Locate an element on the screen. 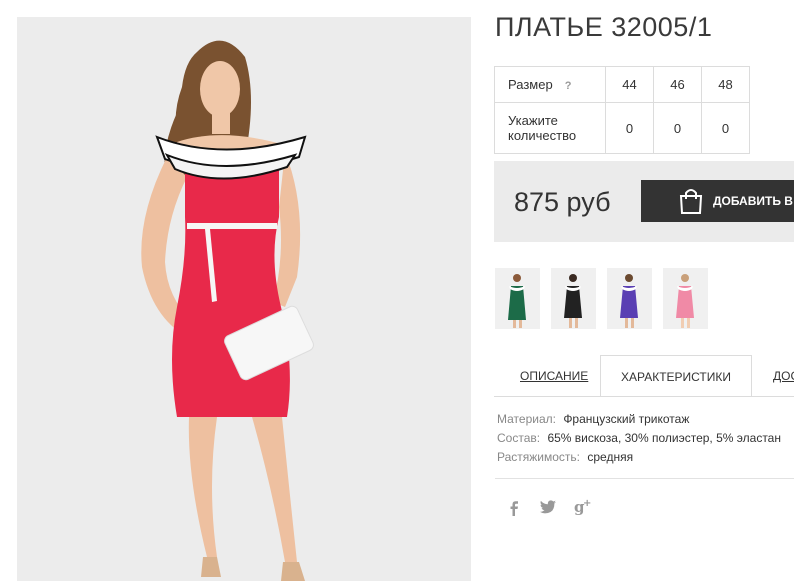  shopping-bag-icon is located at coordinates (691, 202).